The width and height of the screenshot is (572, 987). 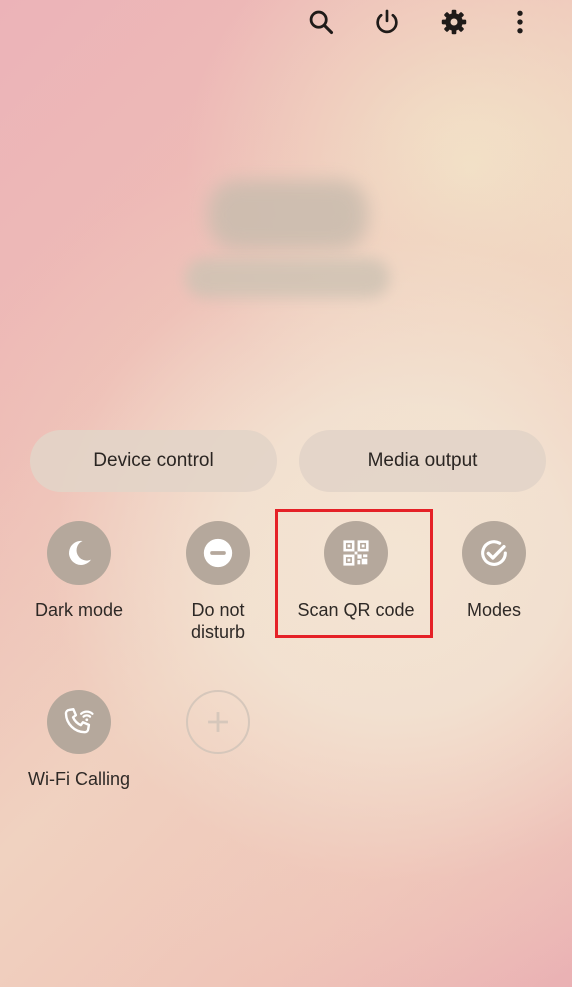 I want to click on dark-mode-toggle, so click(x=79, y=553).